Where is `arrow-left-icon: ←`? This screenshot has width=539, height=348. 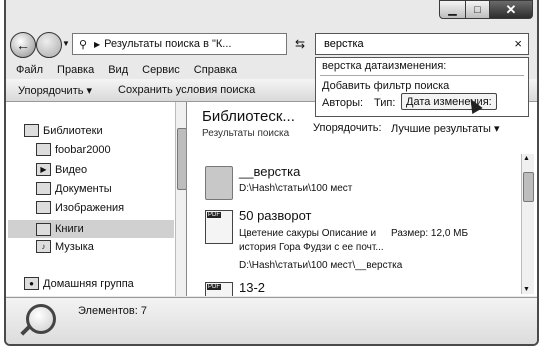 arrow-left-icon: ← is located at coordinates (23, 45).